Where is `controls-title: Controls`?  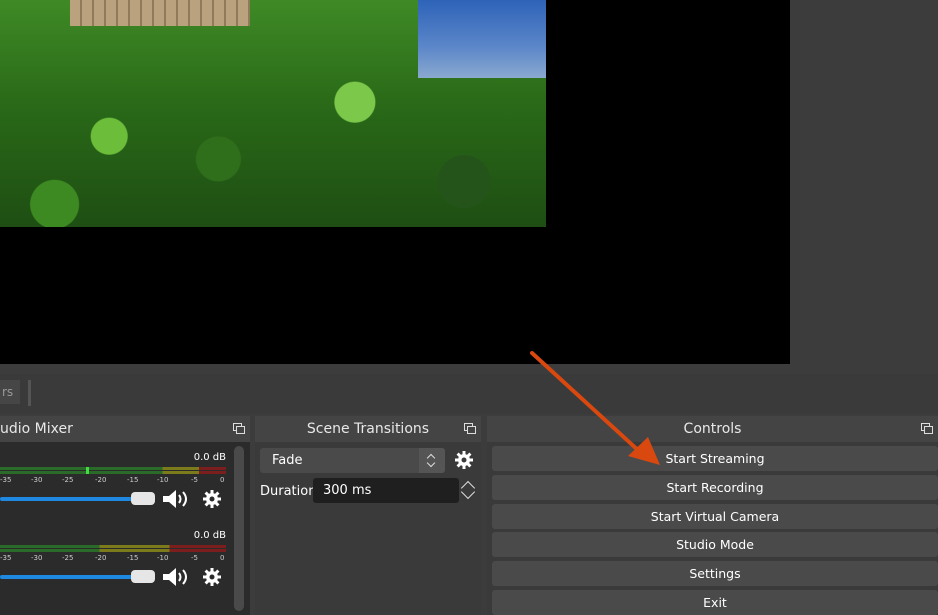 controls-title: Controls is located at coordinates (712, 429).